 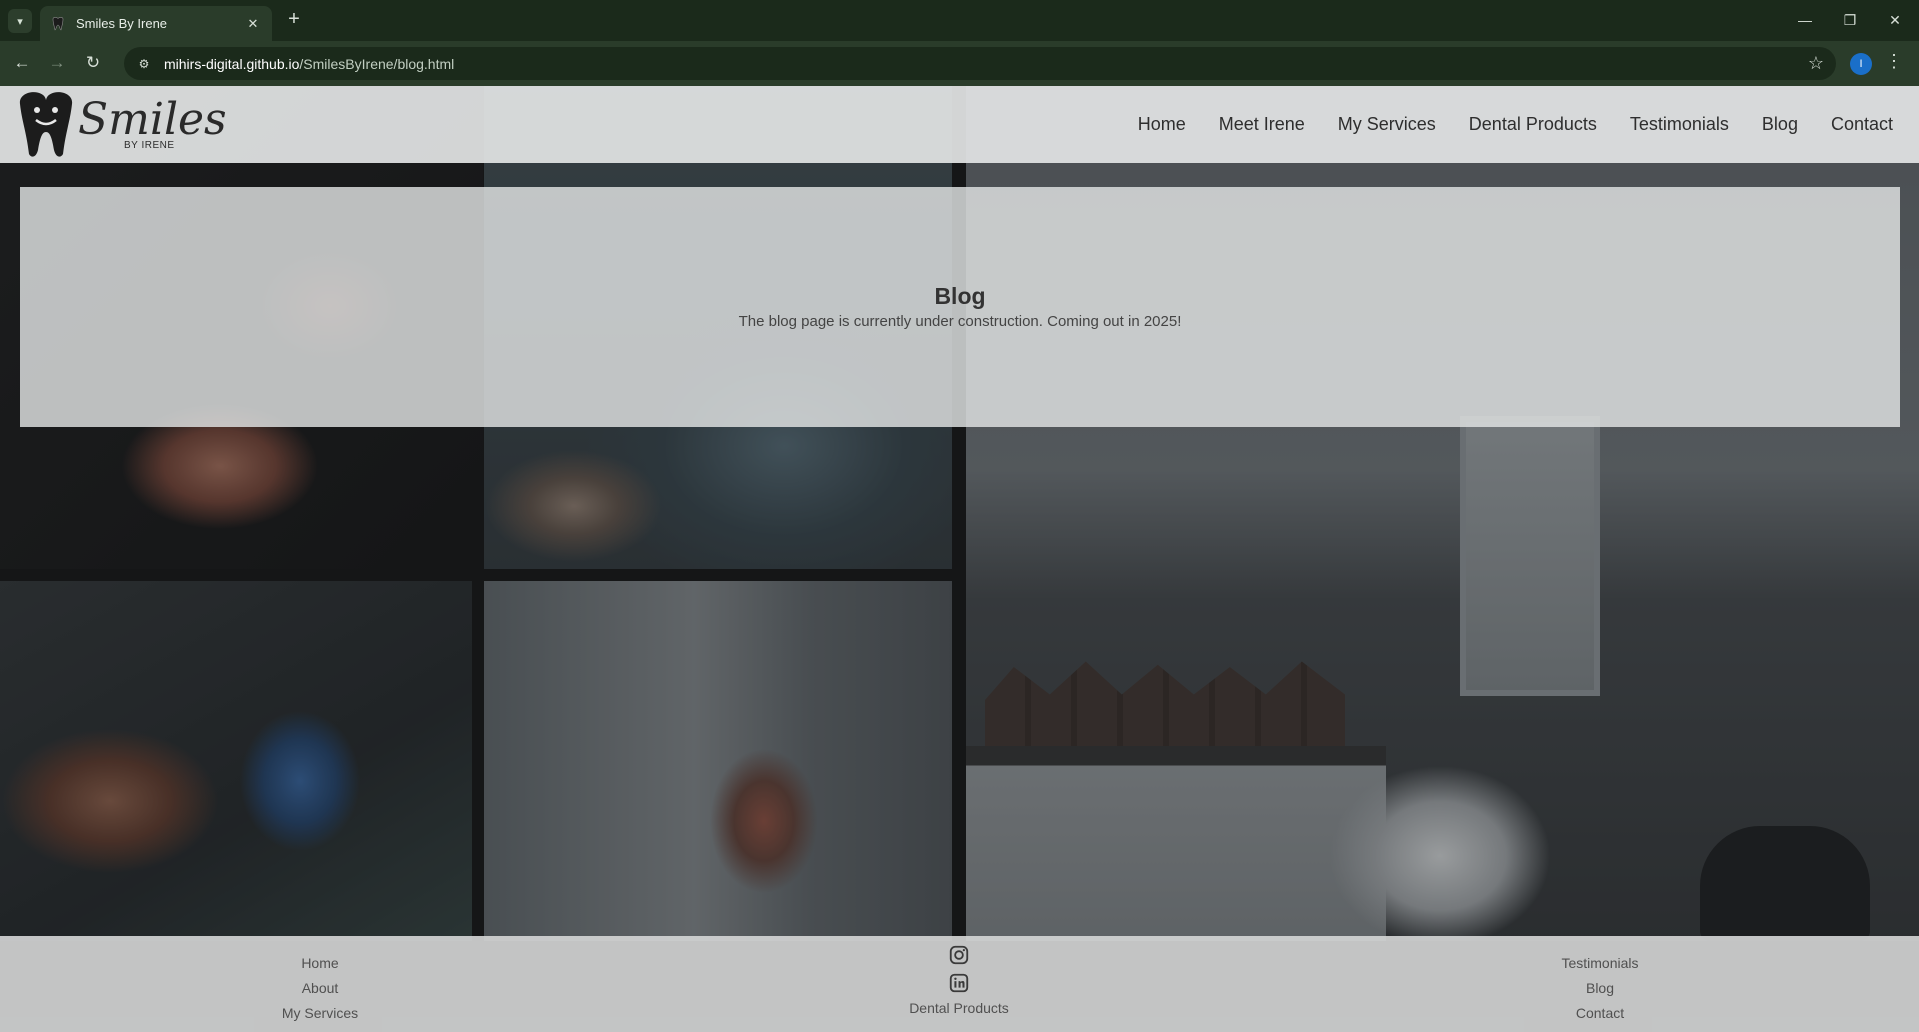 What do you see at coordinates (320, 1013) in the screenshot?
I see `footer-link-my-services: My Services` at bounding box center [320, 1013].